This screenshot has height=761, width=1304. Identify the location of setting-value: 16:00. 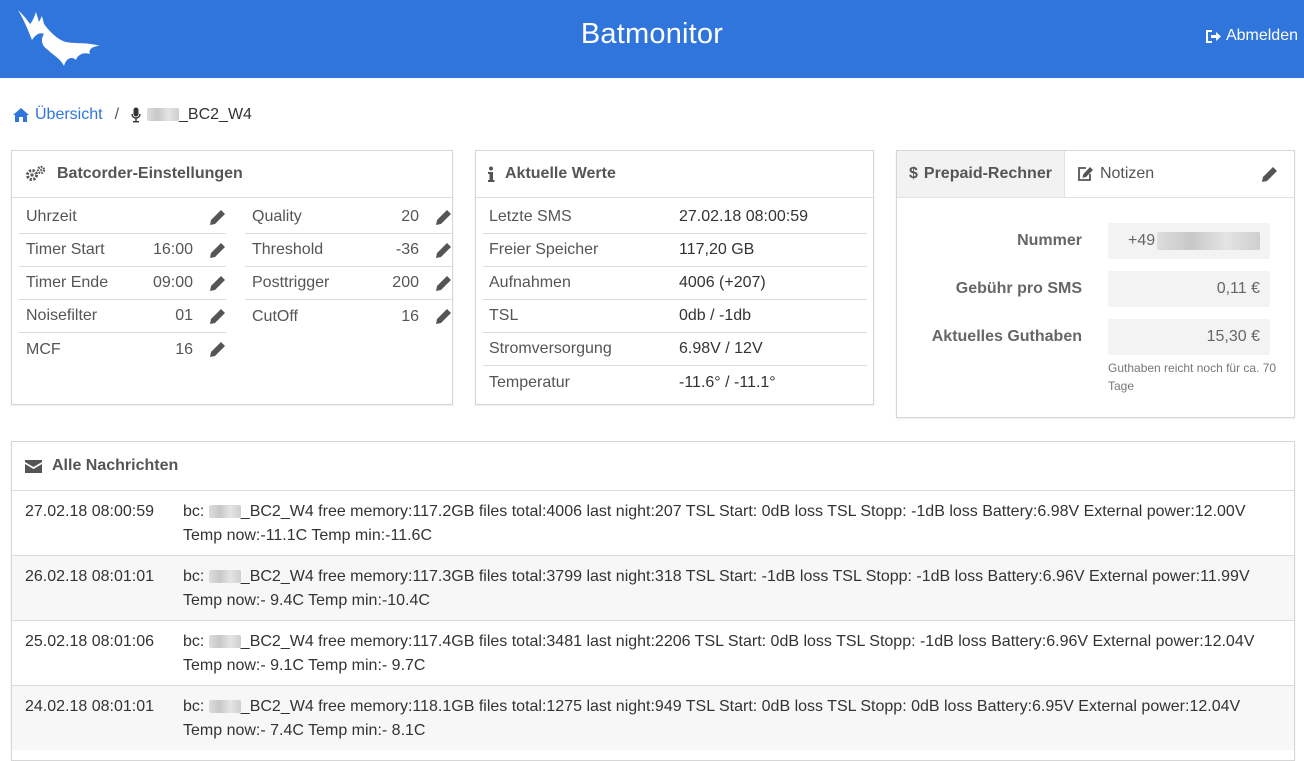
(172, 249).